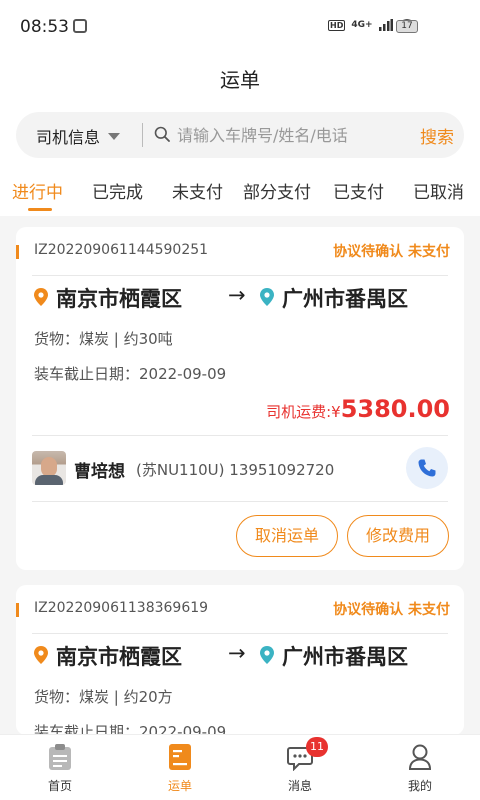 The image size is (480, 800). What do you see at coordinates (385, 25) in the screenshot?
I see `signal-bars-icon` at bounding box center [385, 25].